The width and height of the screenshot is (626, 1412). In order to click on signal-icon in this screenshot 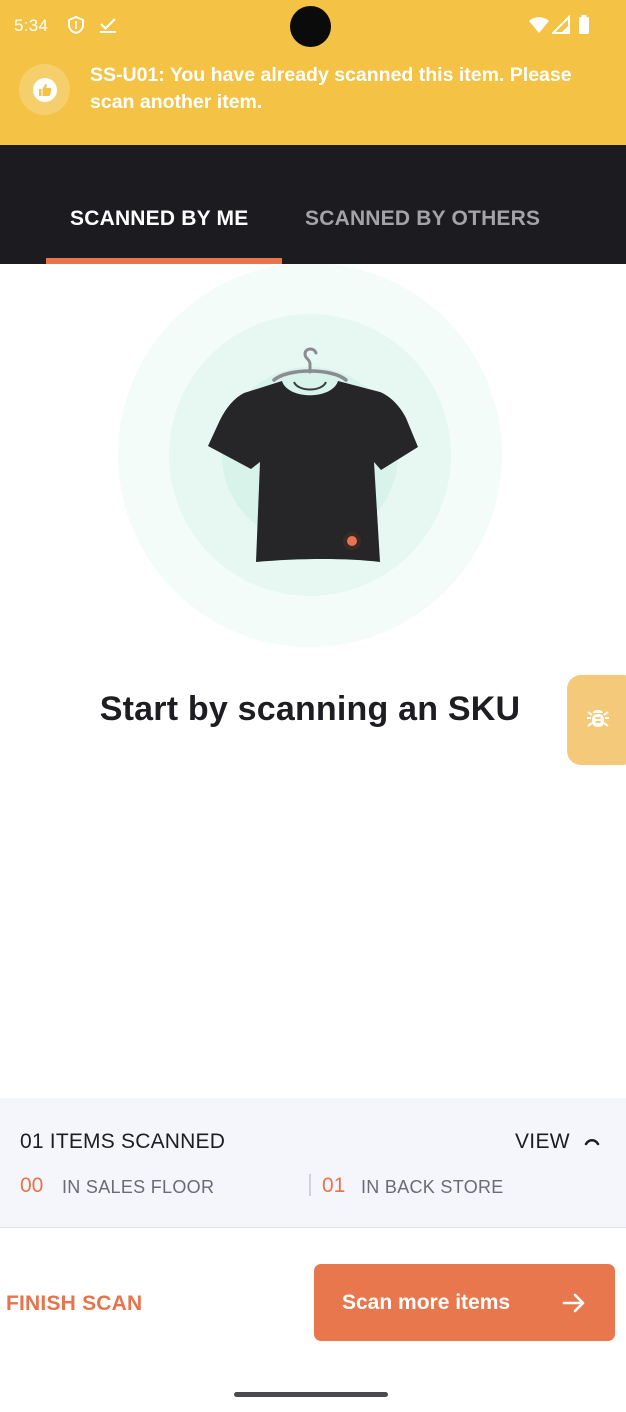, I will do `click(560, 24)`.